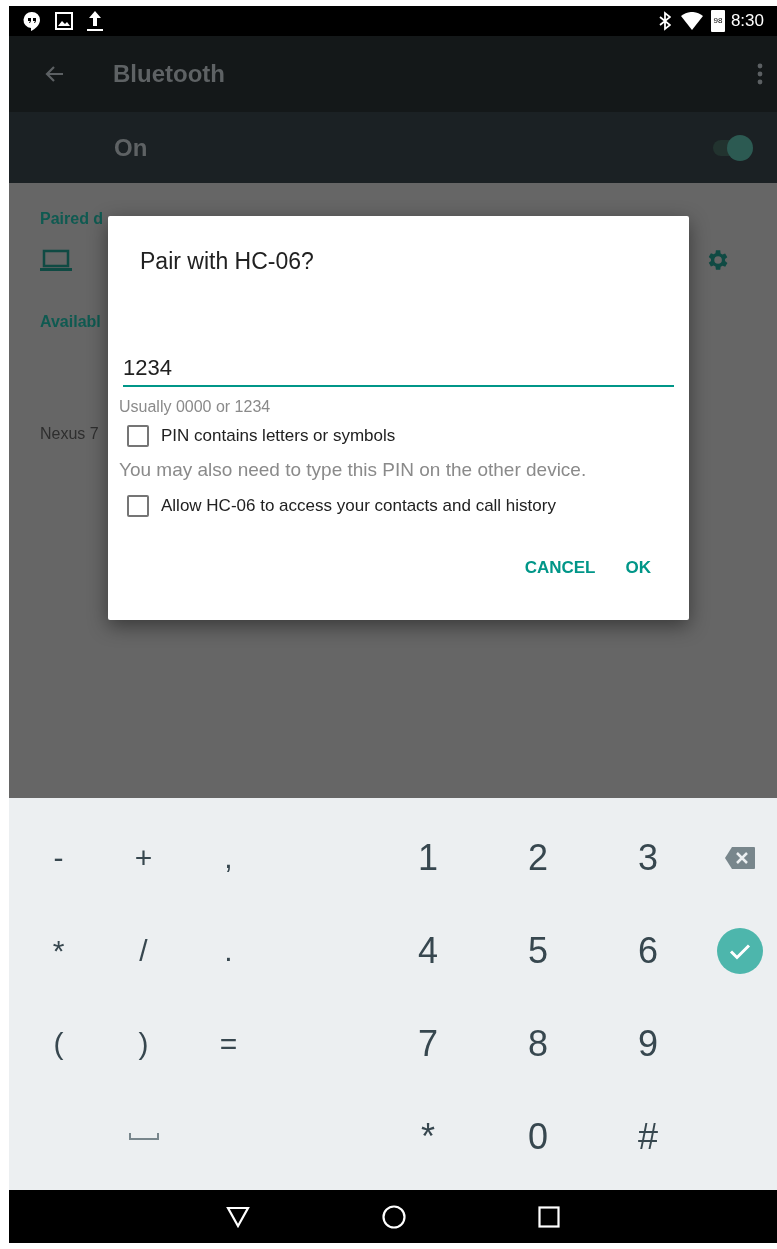  Describe the element at coordinates (143, 1136) in the screenshot. I see `space-icon` at that location.